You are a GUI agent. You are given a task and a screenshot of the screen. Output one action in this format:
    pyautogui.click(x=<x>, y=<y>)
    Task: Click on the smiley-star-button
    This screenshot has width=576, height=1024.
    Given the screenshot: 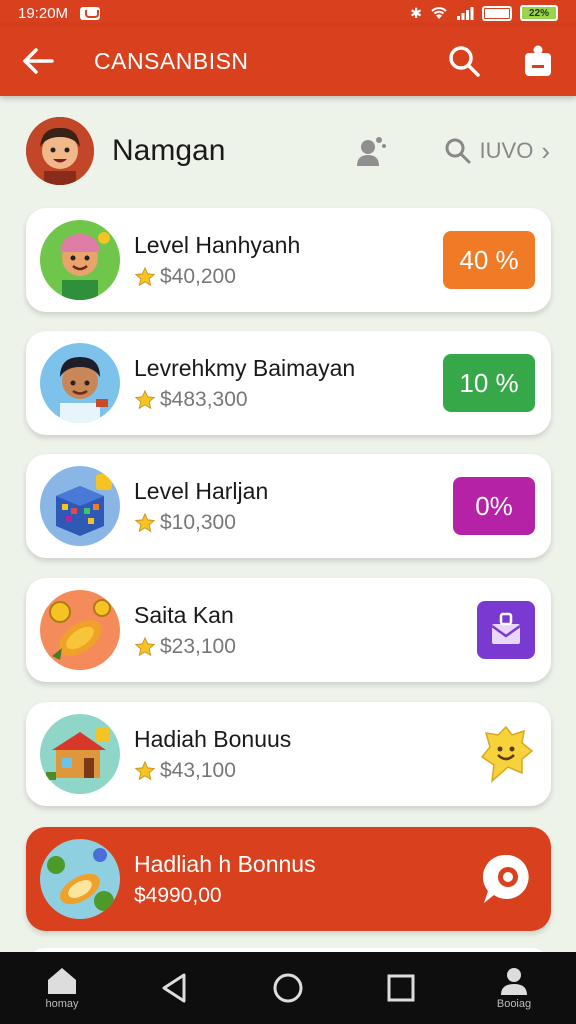 What is the action you would take?
    pyautogui.click(x=506, y=754)
    